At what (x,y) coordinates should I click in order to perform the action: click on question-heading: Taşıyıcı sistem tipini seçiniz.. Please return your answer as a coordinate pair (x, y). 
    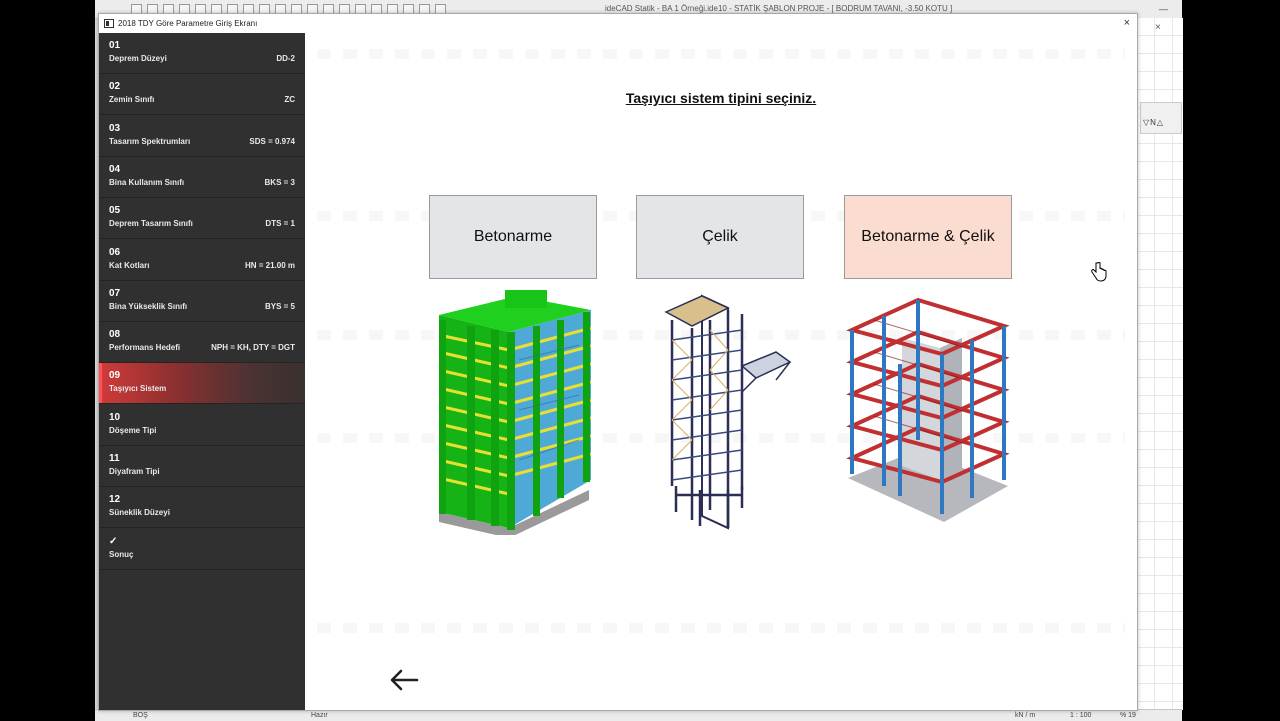
    Looking at the image, I should click on (721, 98).